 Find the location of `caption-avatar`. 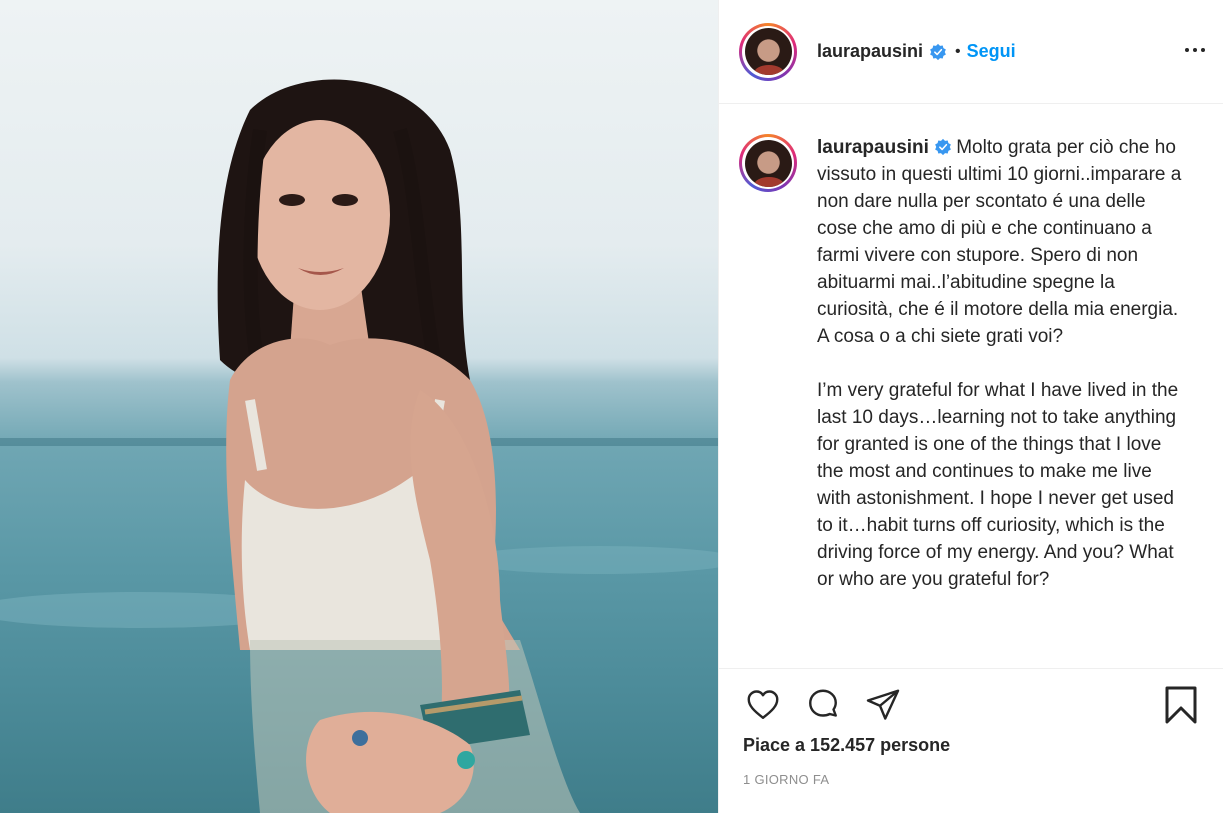

caption-avatar is located at coordinates (768, 163).